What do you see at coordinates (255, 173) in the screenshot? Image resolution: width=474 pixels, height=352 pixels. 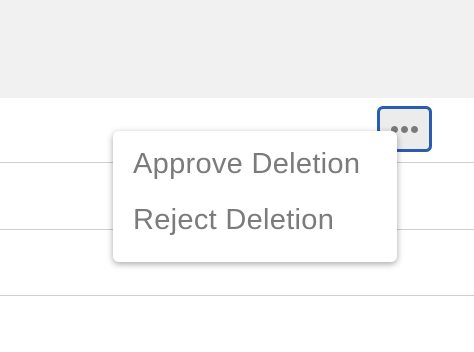 I see `approve-deletion-menu-item: Approve Deletion` at bounding box center [255, 173].